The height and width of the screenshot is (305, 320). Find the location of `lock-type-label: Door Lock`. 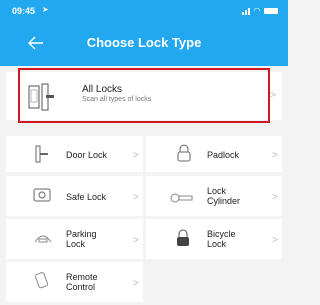

lock-type-label: Door Lock is located at coordinates (87, 155).